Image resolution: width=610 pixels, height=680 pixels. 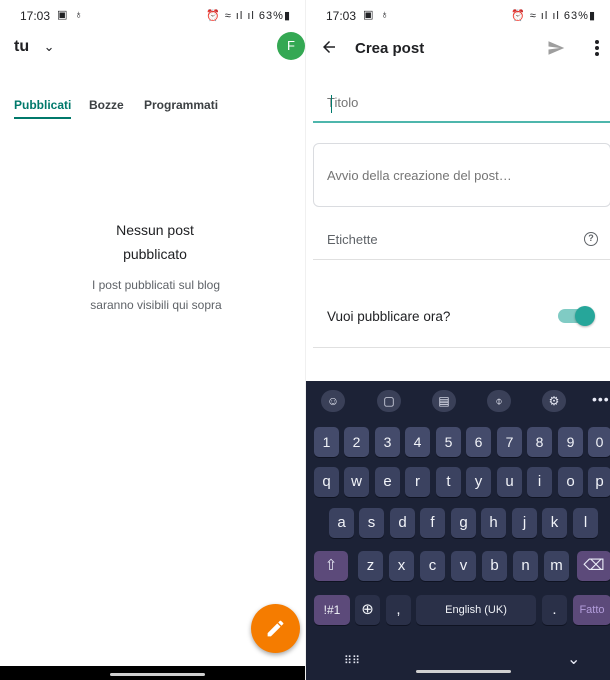 I want to click on shift-key: ⇧, so click(x=331, y=566).